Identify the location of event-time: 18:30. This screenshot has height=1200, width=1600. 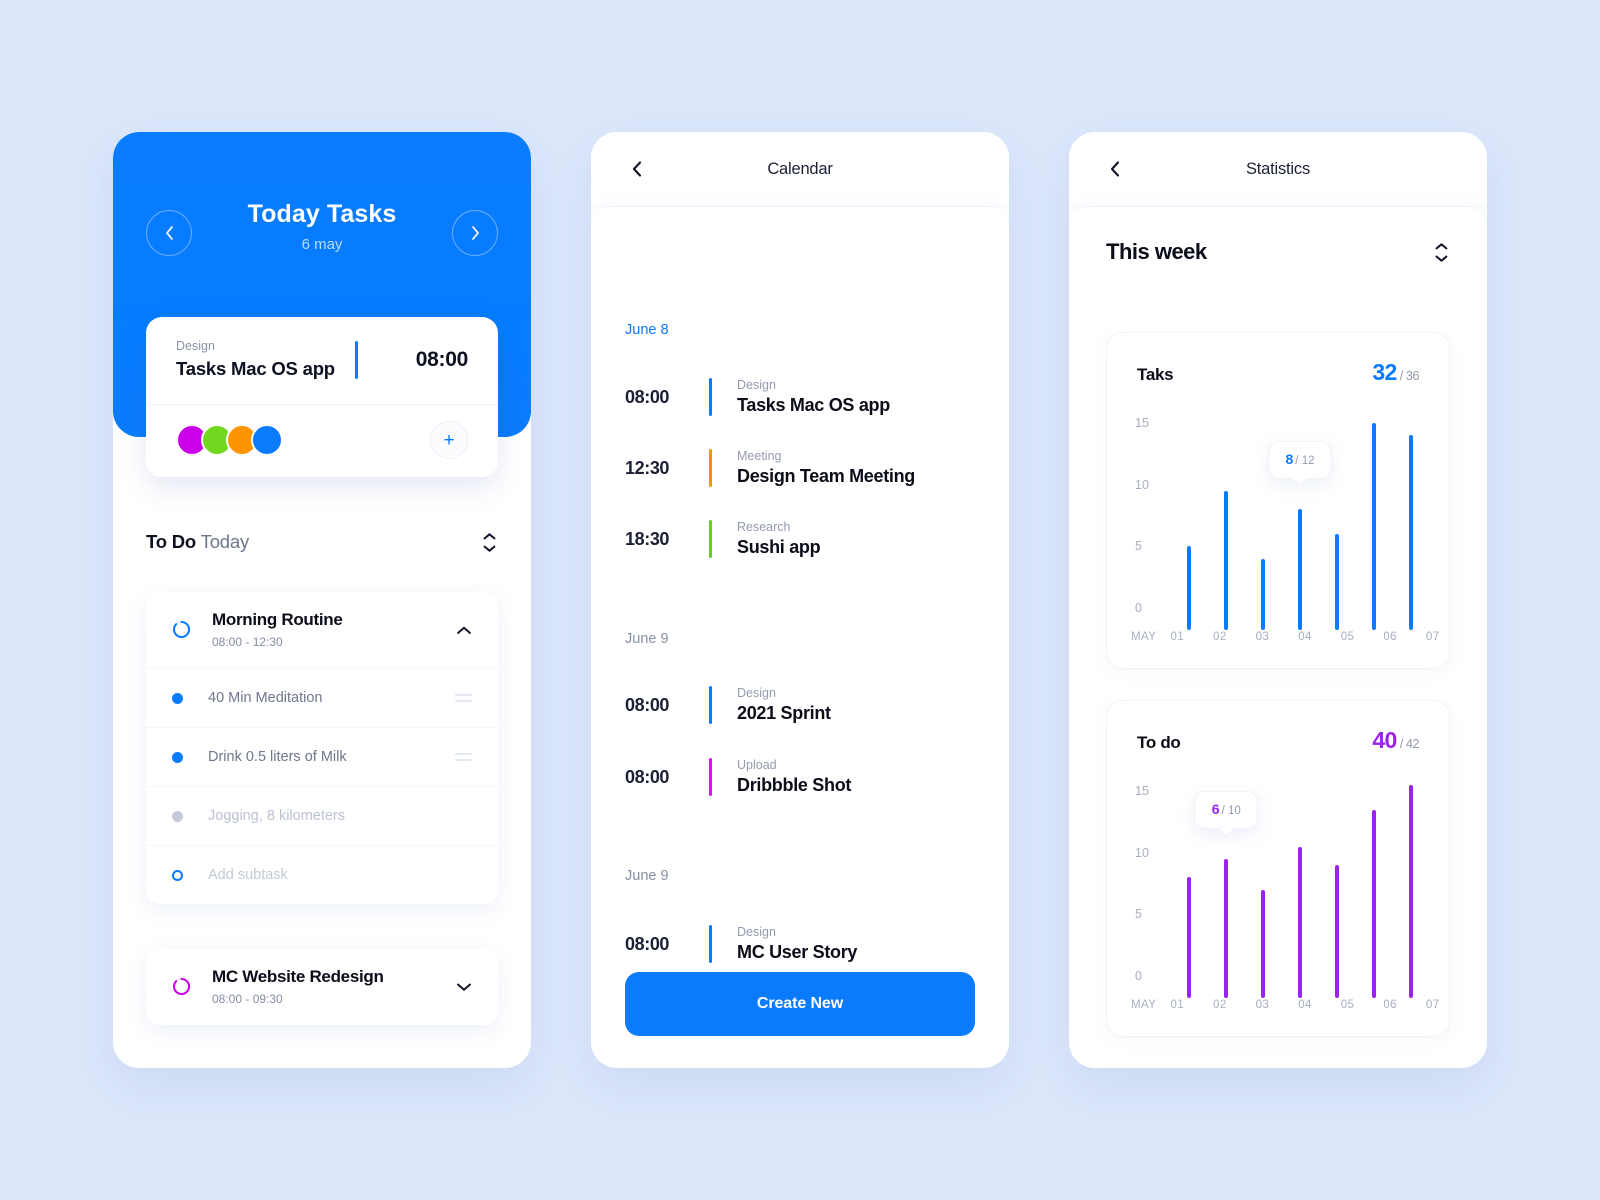
(647, 538).